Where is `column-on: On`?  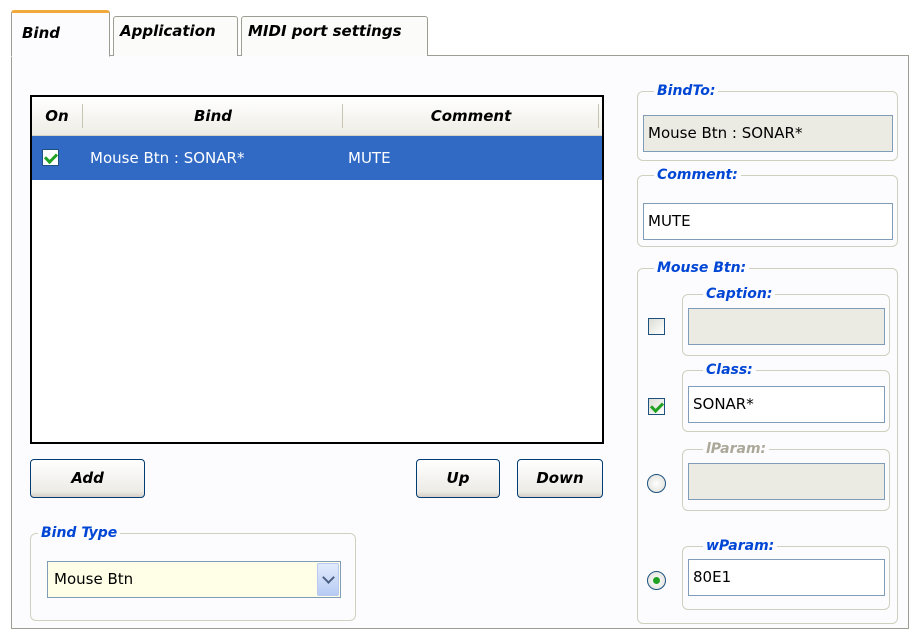
column-on: On is located at coordinates (57, 116).